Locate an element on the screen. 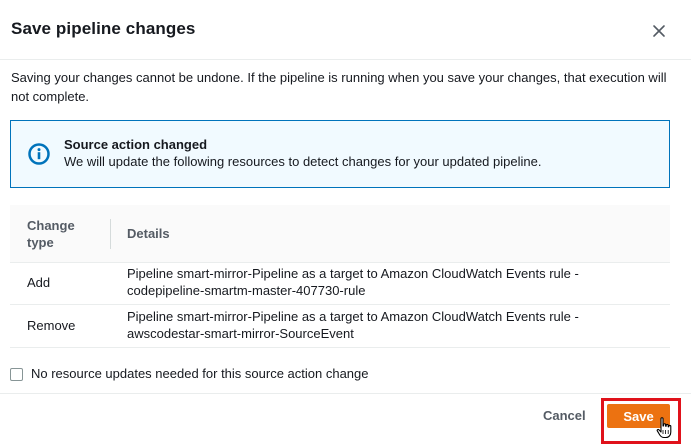 This screenshot has width=691, height=446. change-type-cell: Remove is located at coordinates (51, 325).